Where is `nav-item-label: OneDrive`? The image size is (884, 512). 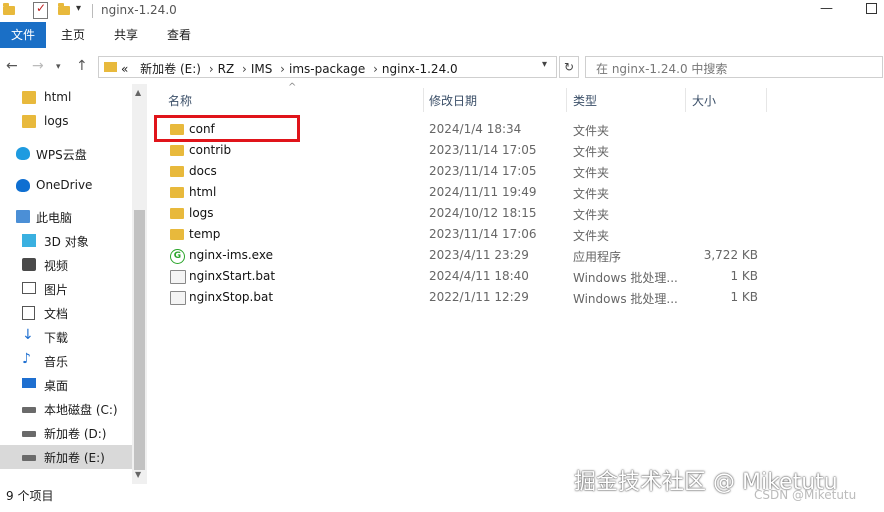 nav-item-label: OneDrive is located at coordinates (64, 185).